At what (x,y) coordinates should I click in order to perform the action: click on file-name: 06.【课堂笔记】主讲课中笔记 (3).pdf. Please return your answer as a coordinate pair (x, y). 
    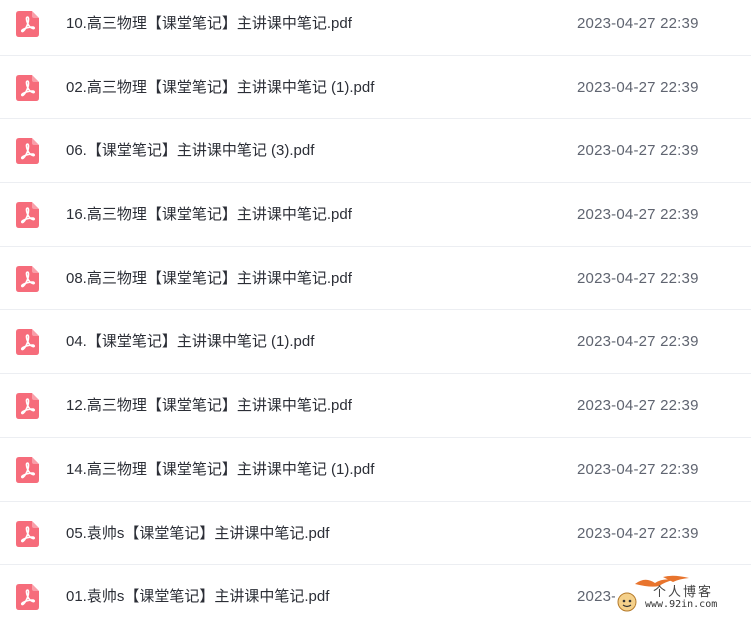
    Looking at the image, I should click on (190, 150).